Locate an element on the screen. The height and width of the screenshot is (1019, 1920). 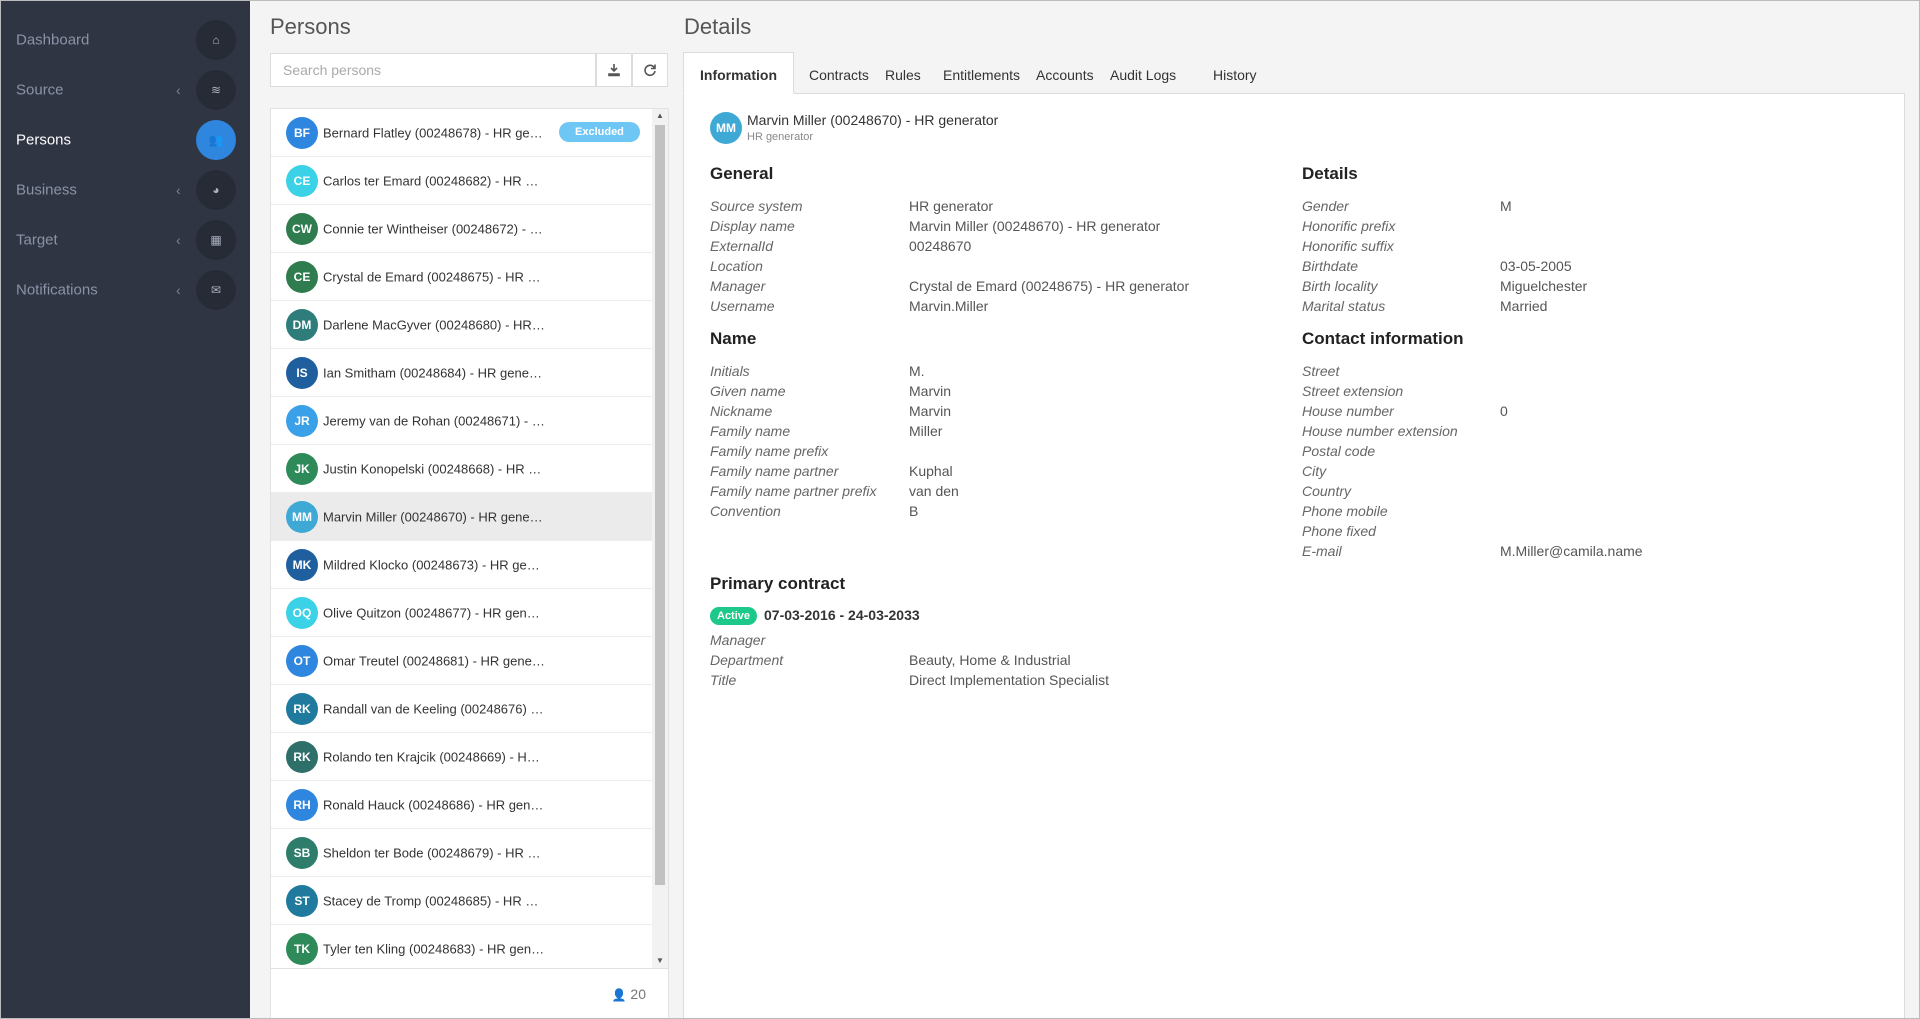
field-value: Marvin is located at coordinates (930, 411).